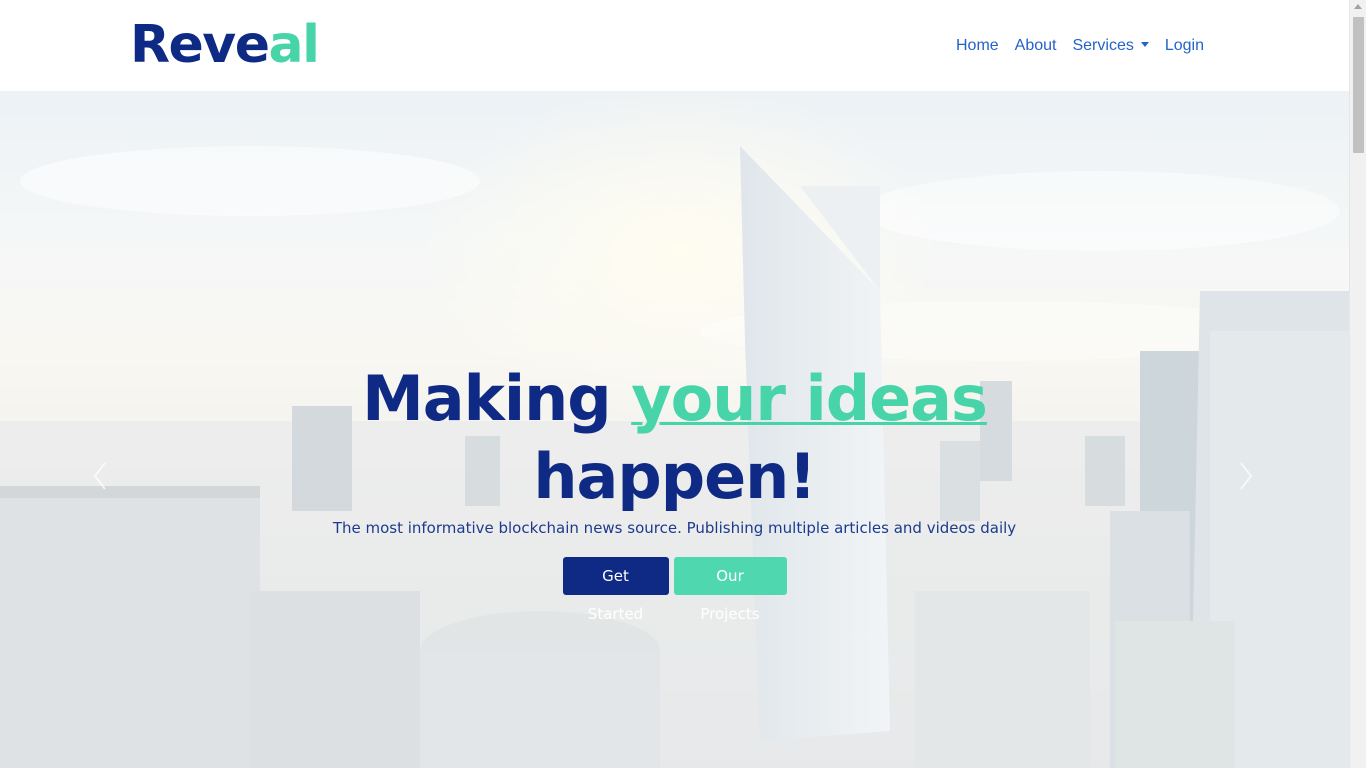 The height and width of the screenshot is (768, 1366). What do you see at coordinates (674, 476) in the screenshot?
I see `hero-title-part2: happen!` at bounding box center [674, 476].